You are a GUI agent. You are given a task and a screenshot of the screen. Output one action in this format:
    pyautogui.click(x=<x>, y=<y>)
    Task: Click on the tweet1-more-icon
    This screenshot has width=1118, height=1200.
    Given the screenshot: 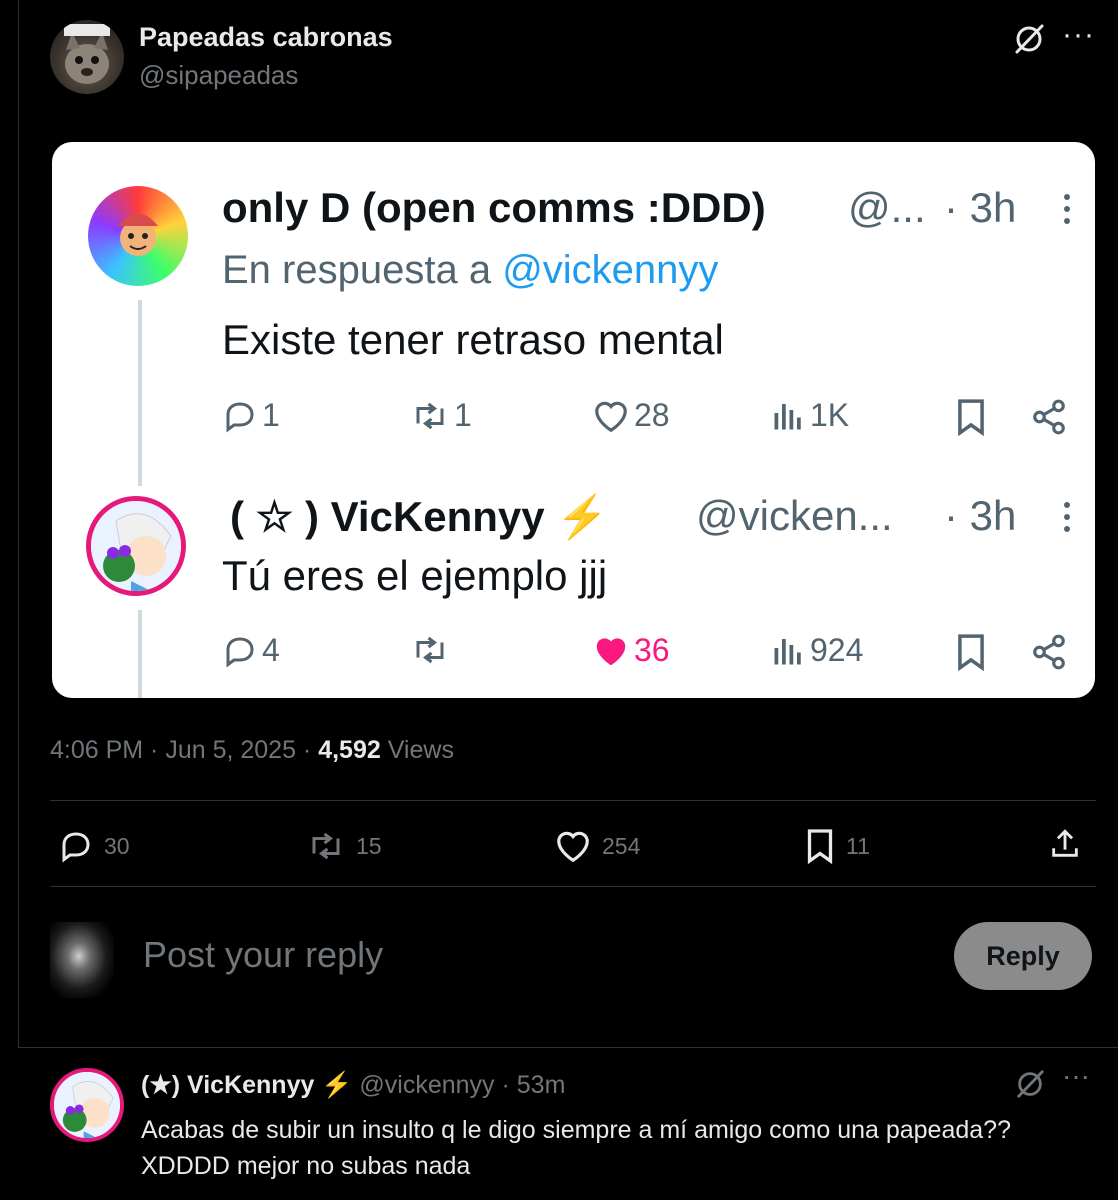 What is the action you would take?
    pyautogui.click(x=1068, y=212)
    